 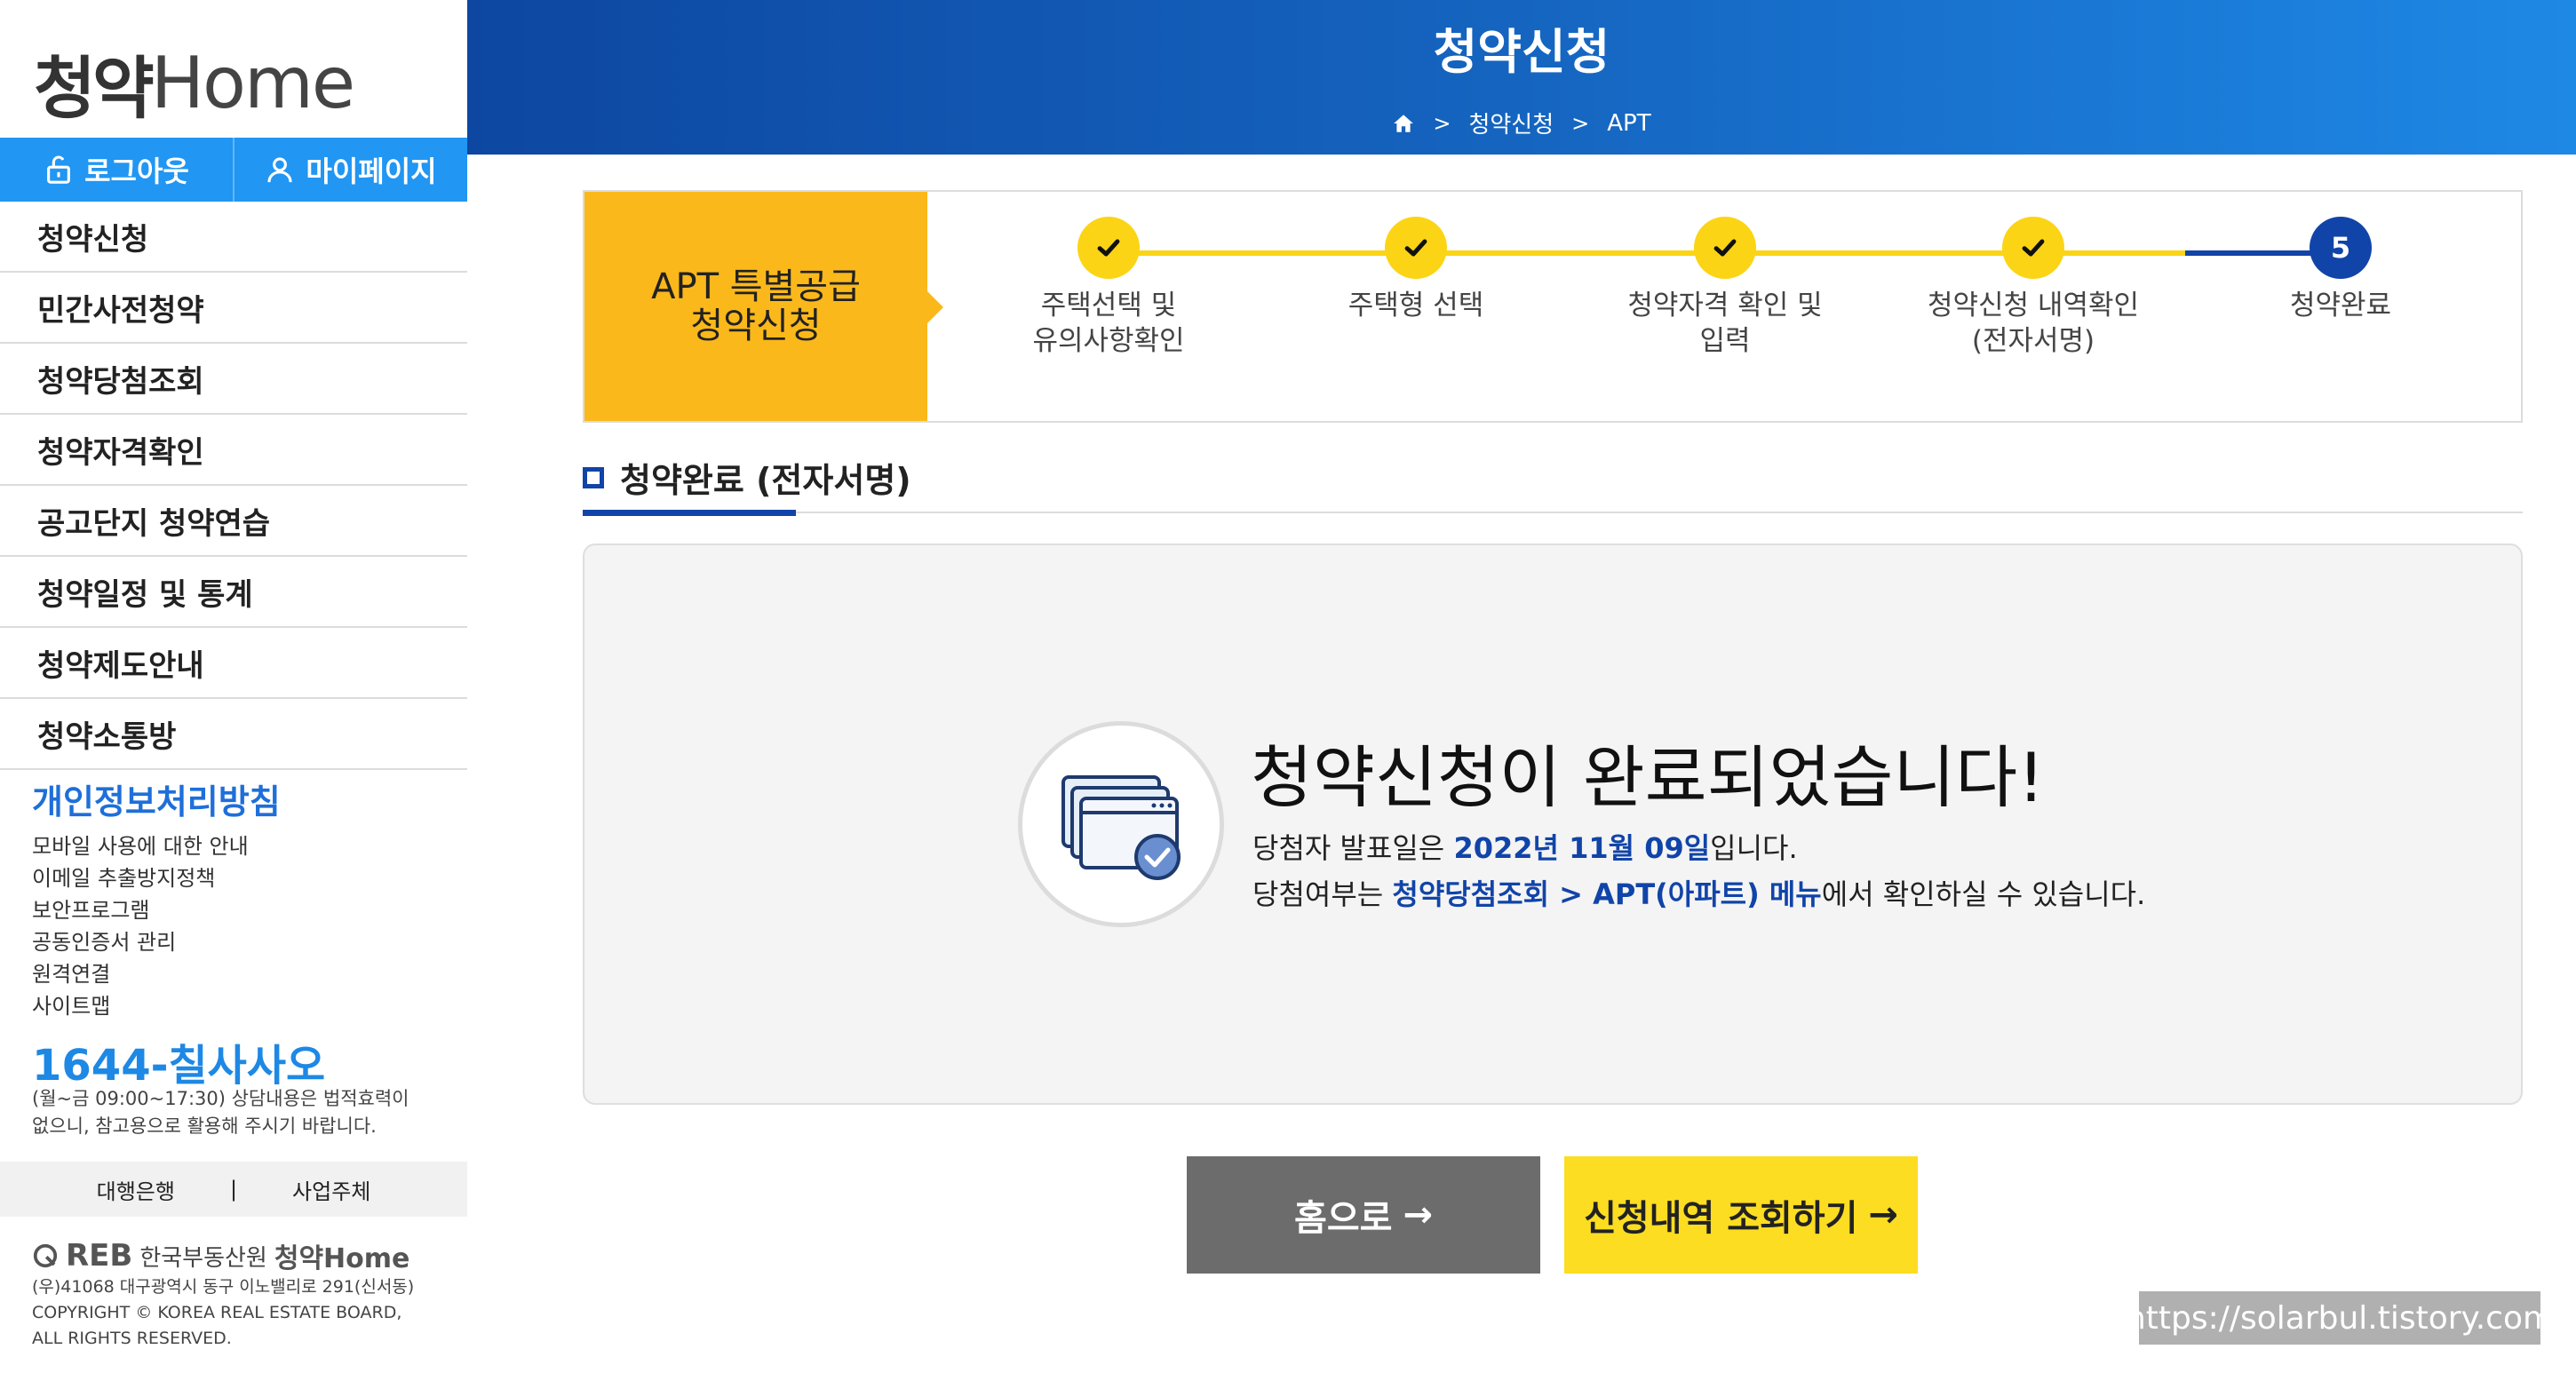 I want to click on go-home-label: 홈으로, so click(x=1343, y=1218).